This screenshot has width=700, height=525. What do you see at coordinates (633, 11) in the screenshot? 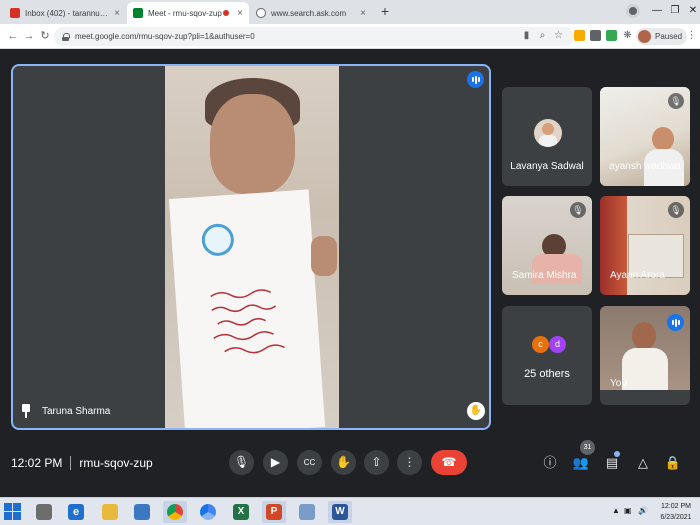
I see `profile-circle-icon` at bounding box center [633, 11].